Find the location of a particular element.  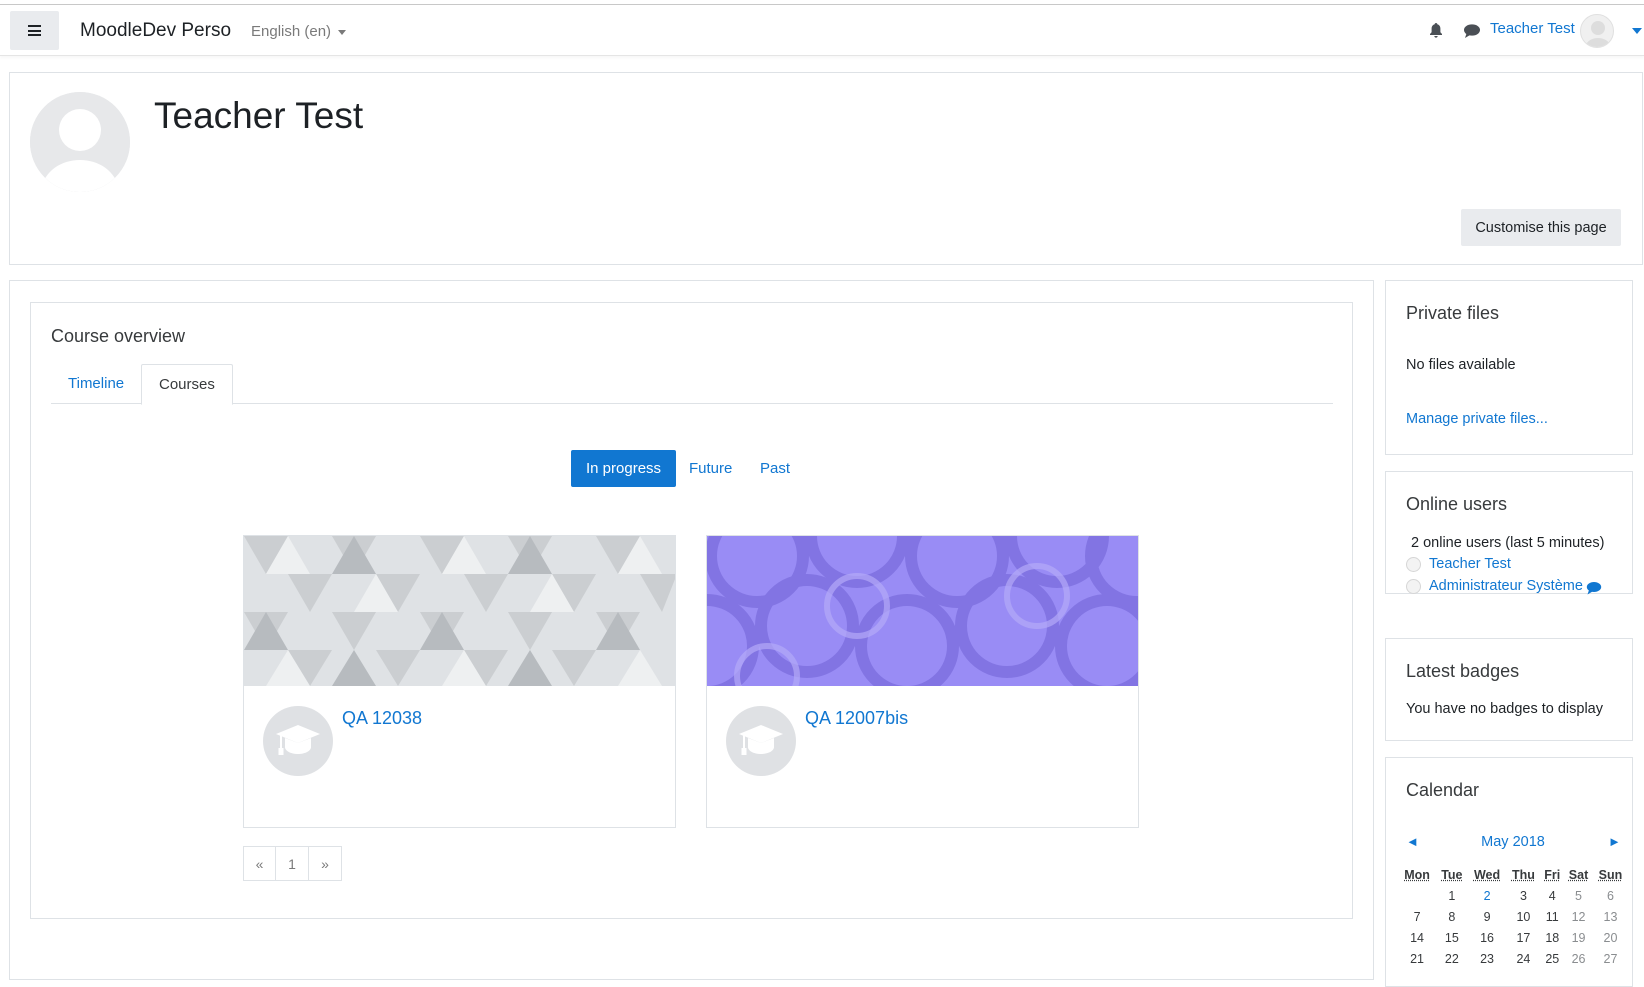

profile-avatar-icon is located at coordinates (80, 142).